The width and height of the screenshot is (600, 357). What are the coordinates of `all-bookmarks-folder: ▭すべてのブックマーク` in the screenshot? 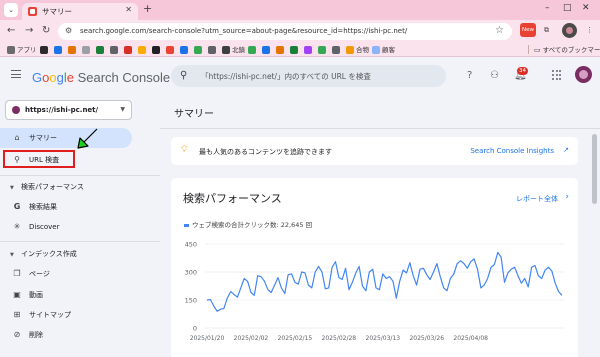 It's located at (567, 50).